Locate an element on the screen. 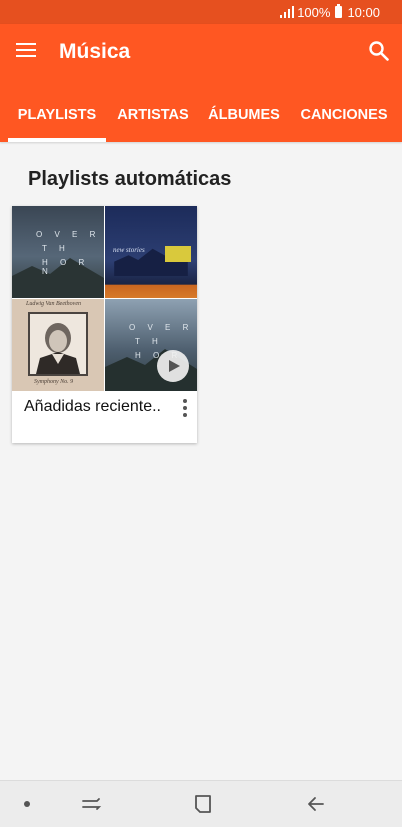 The width and height of the screenshot is (402, 827). composer-portrait is located at coordinates (58, 344).